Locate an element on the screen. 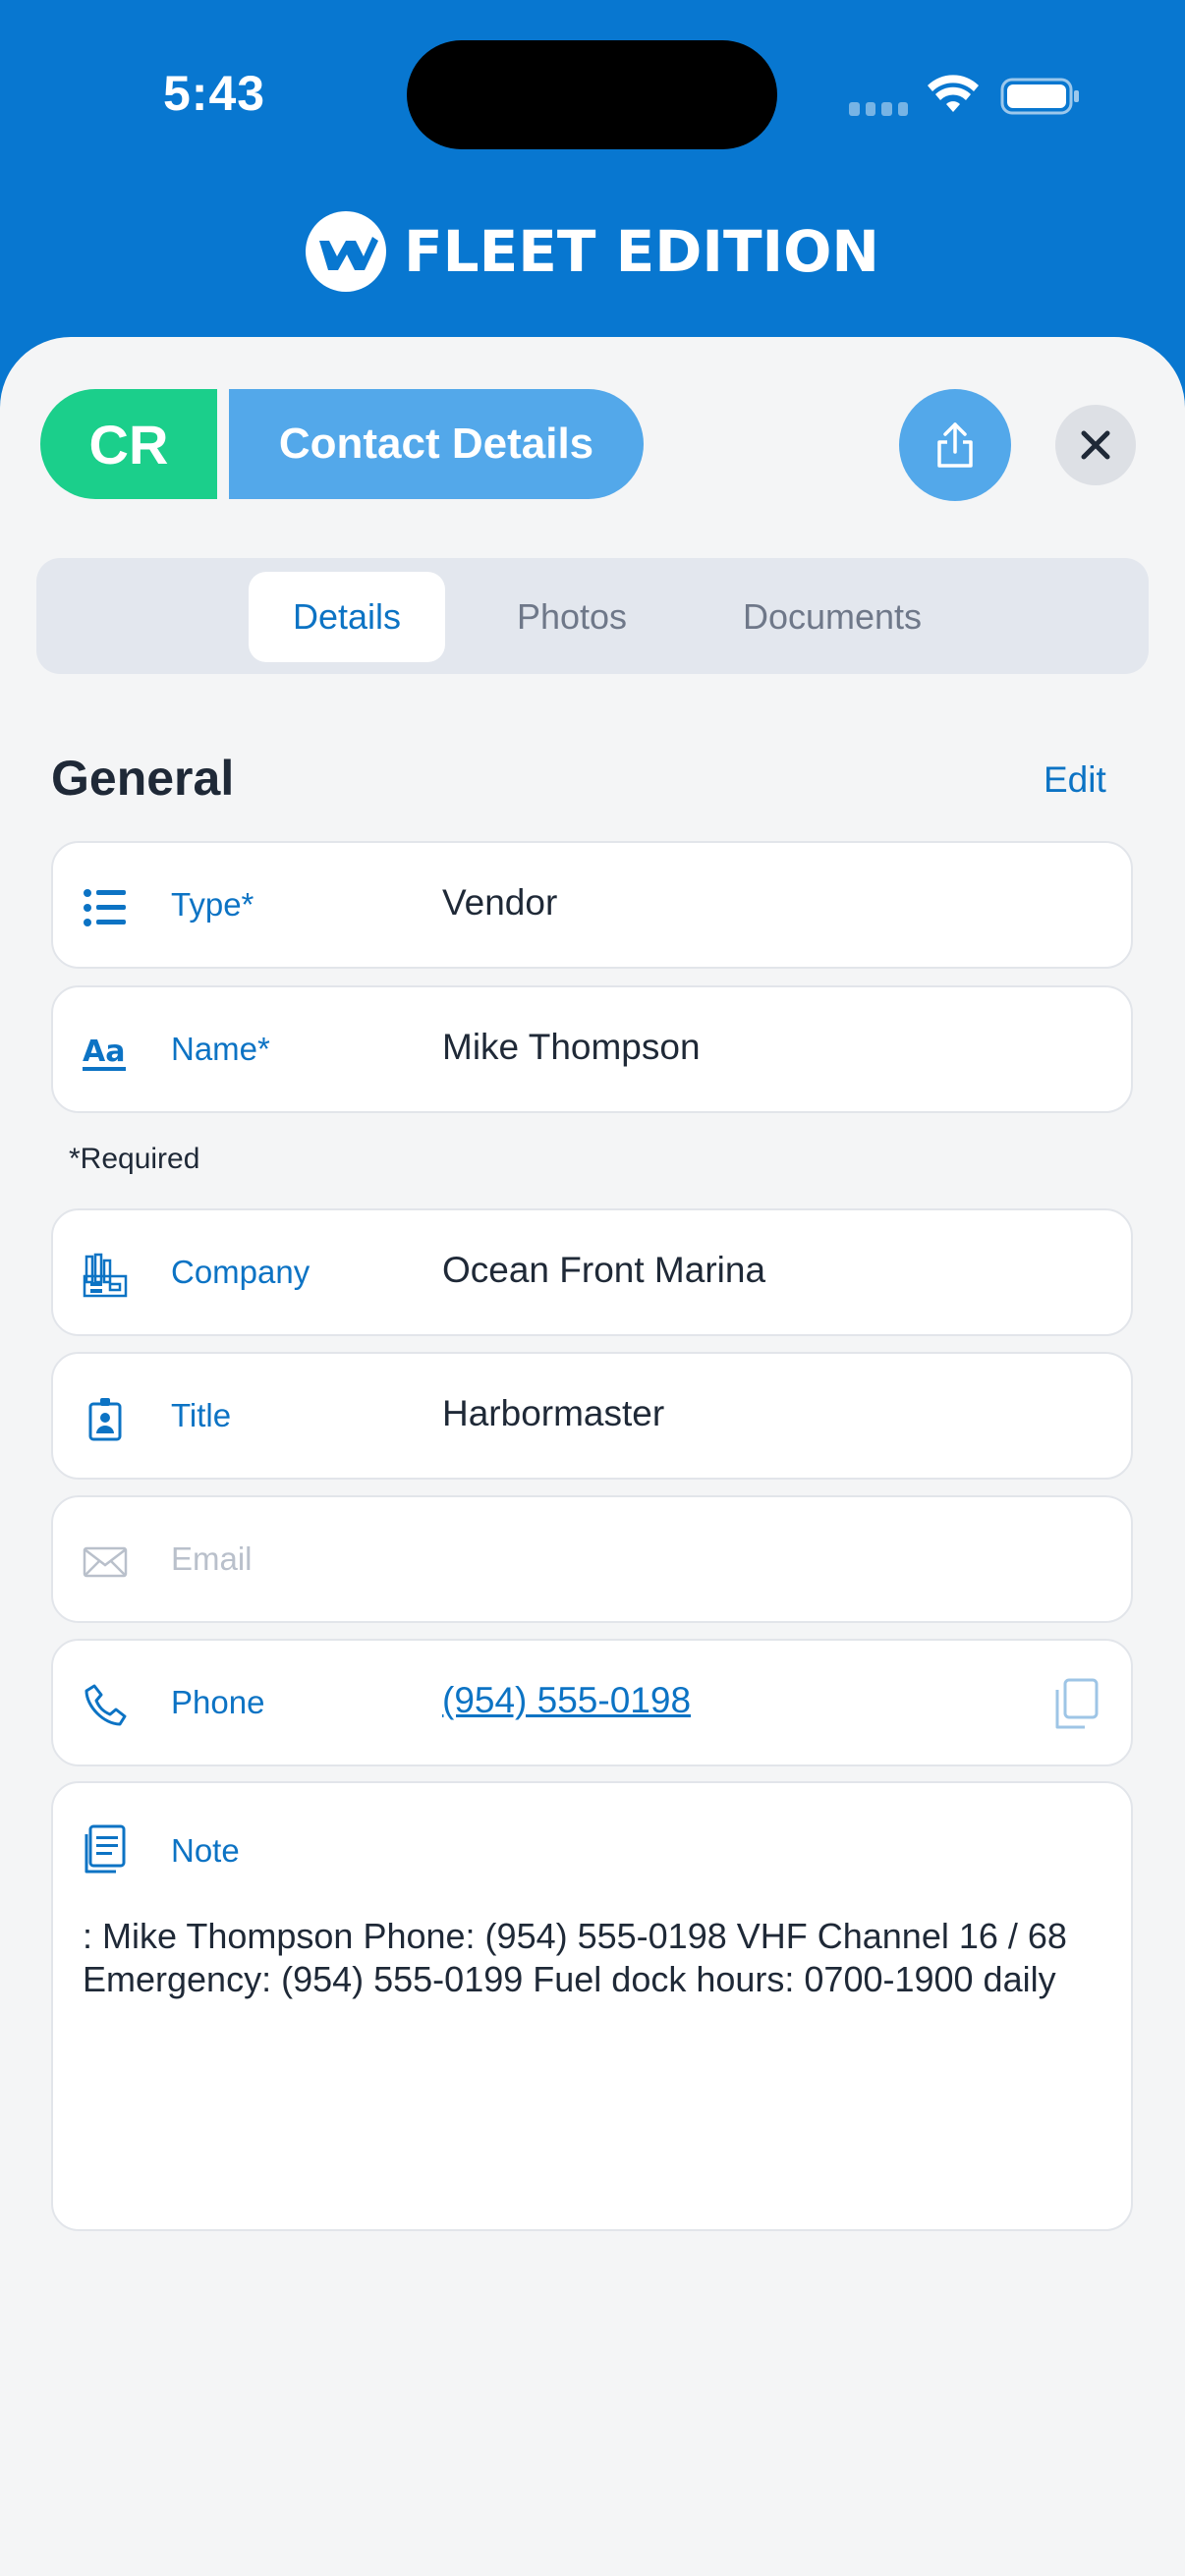 The image size is (1185, 2576). note-icon is located at coordinates (106, 1849).